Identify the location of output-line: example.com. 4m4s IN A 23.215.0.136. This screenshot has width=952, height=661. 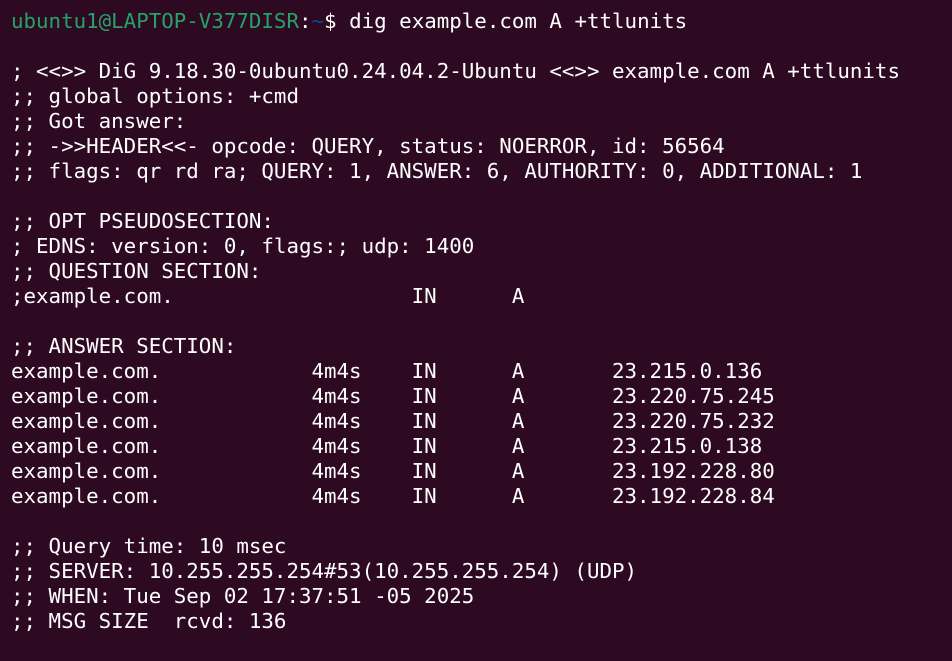
(387, 371).